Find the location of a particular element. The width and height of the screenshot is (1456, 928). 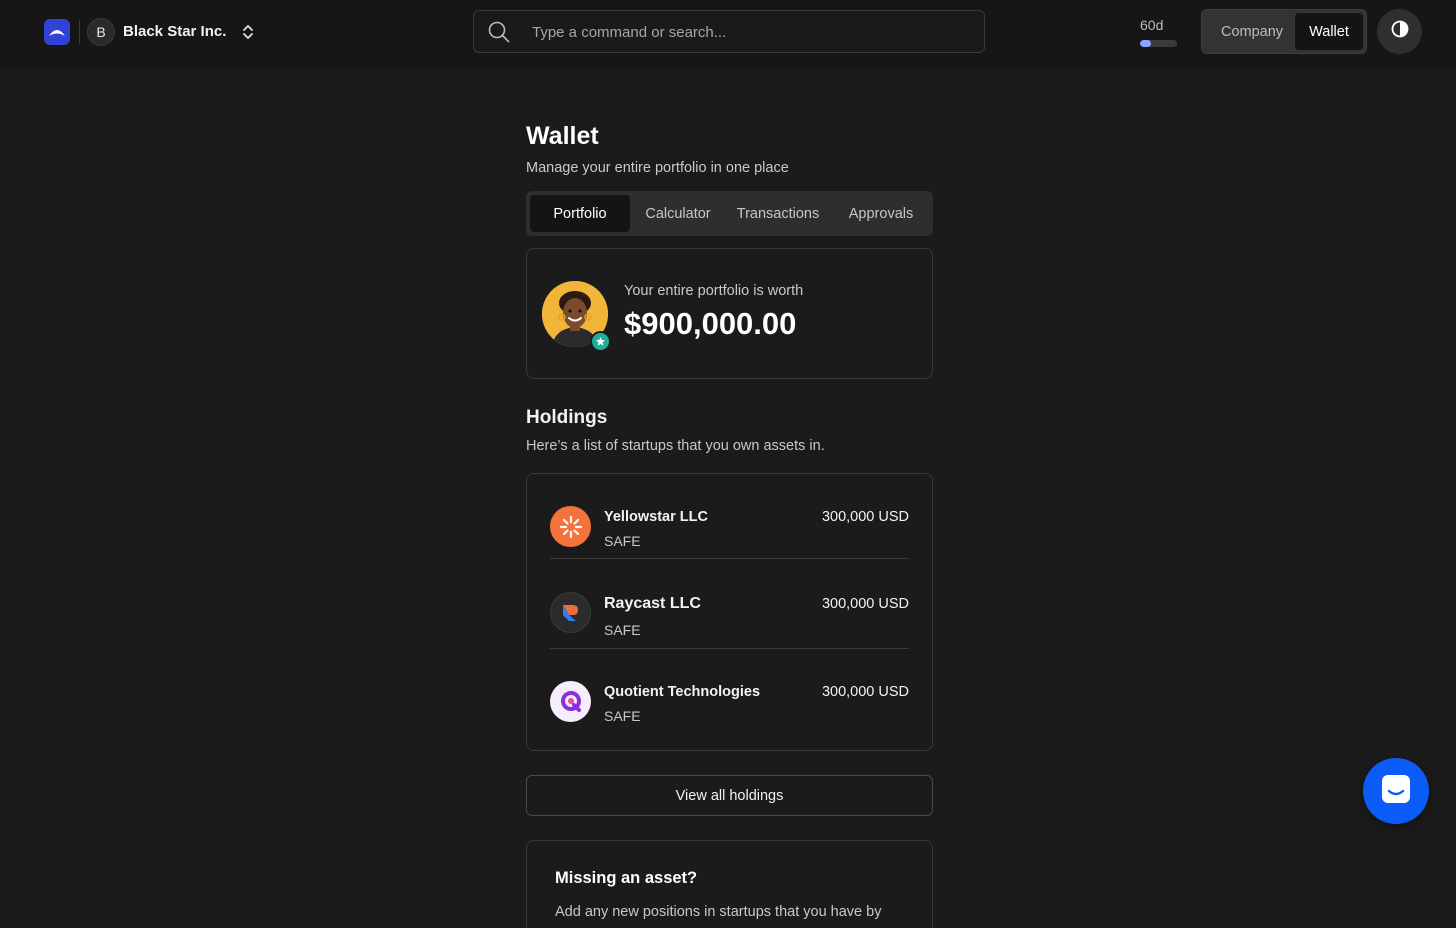

portfolio-worth-label: Your entire portfolio is worth is located at coordinates (714, 291).